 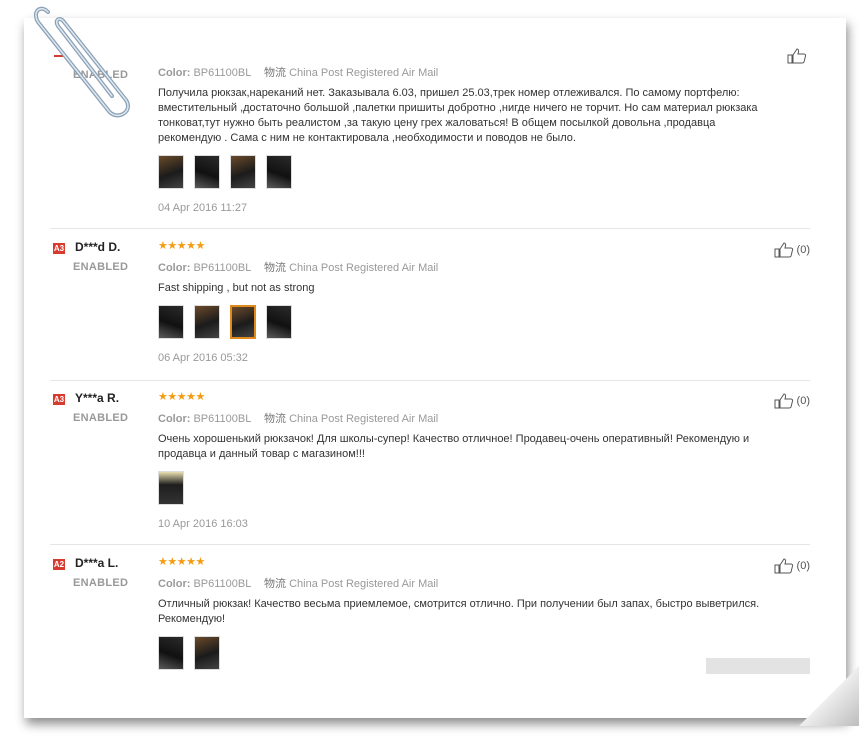 I want to click on review-date: 10 Apr 2016 16:03, so click(x=203, y=524).